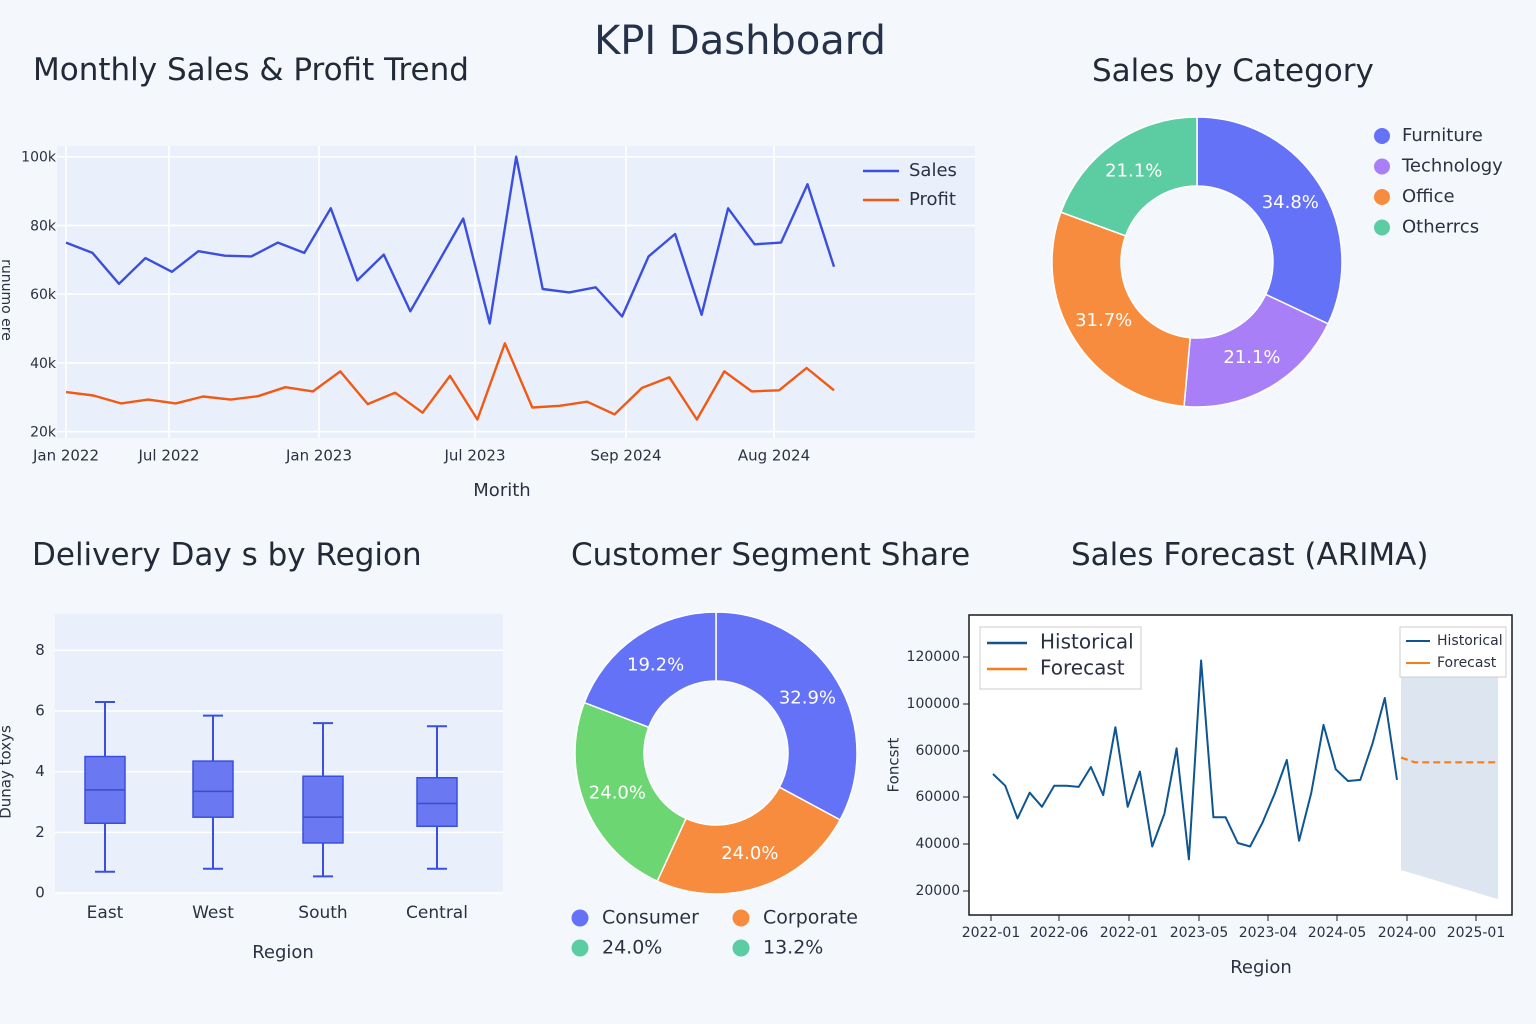 This screenshot has height=1024, width=1536. What do you see at coordinates (474, 456) in the screenshot?
I see `trend-xtick-label: Jul 2023` at bounding box center [474, 456].